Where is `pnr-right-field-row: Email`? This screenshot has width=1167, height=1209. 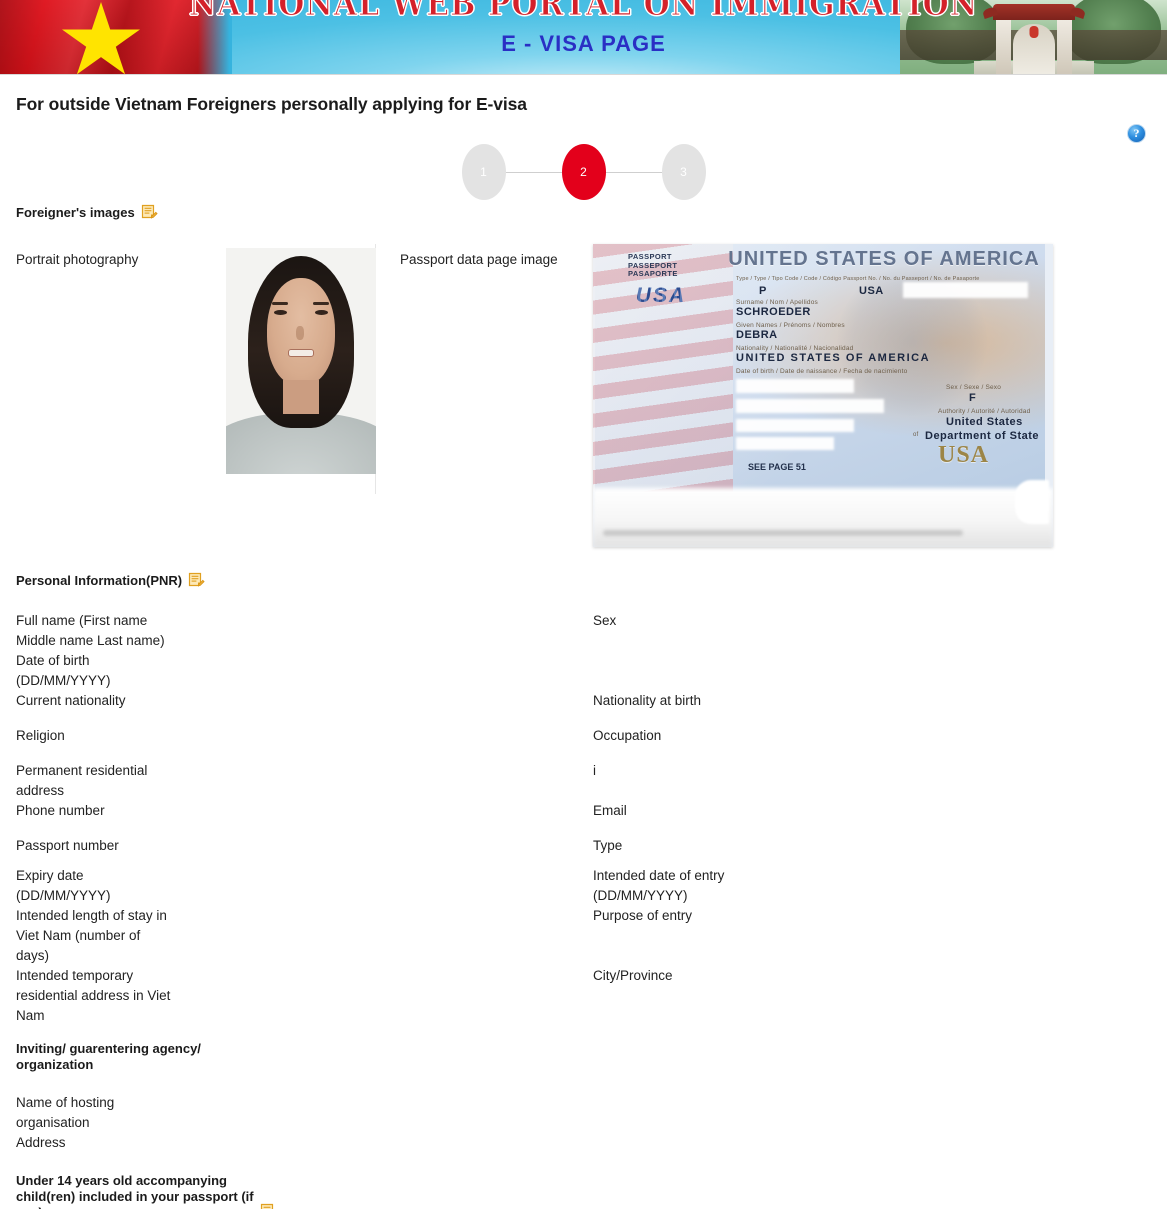 pnr-right-field-row: Email is located at coordinates (813, 811).